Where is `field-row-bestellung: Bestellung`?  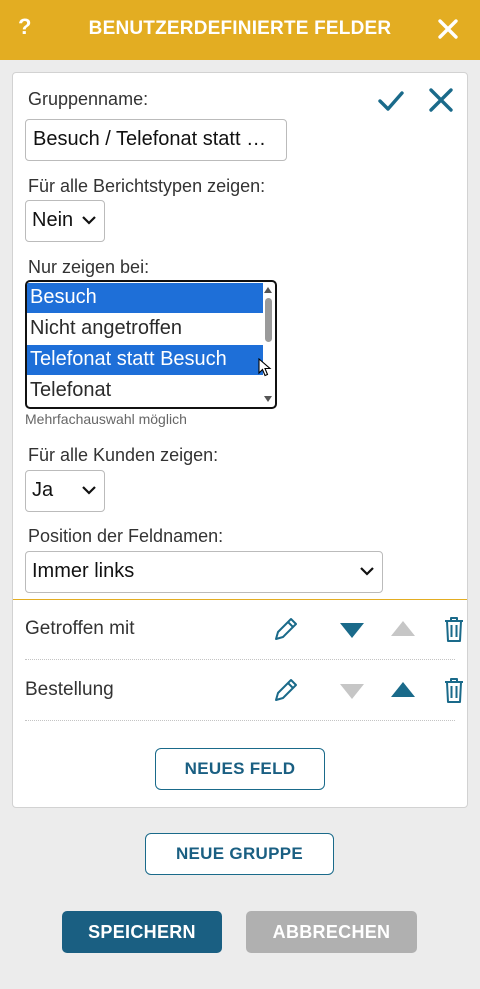
field-row-bestellung: Bestellung is located at coordinates (244, 691).